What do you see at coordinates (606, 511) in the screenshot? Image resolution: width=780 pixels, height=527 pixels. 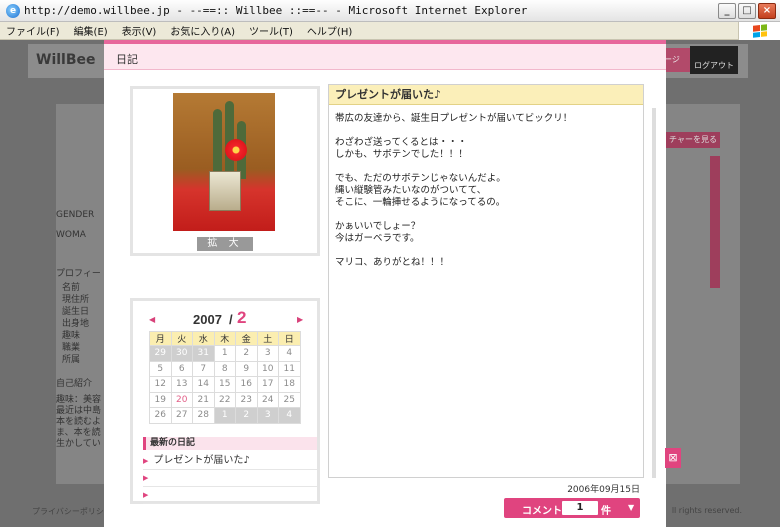 I see `comment-unit: 件` at bounding box center [606, 511].